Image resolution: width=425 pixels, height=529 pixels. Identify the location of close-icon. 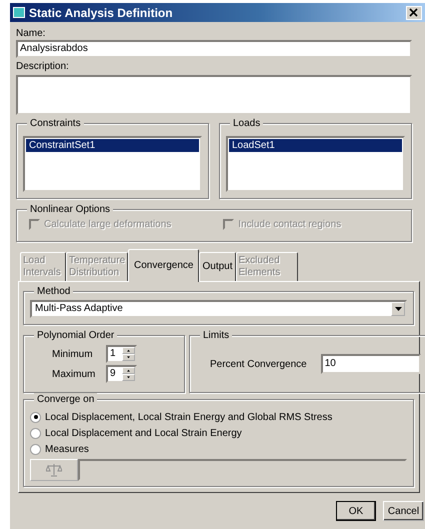
(414, 13).